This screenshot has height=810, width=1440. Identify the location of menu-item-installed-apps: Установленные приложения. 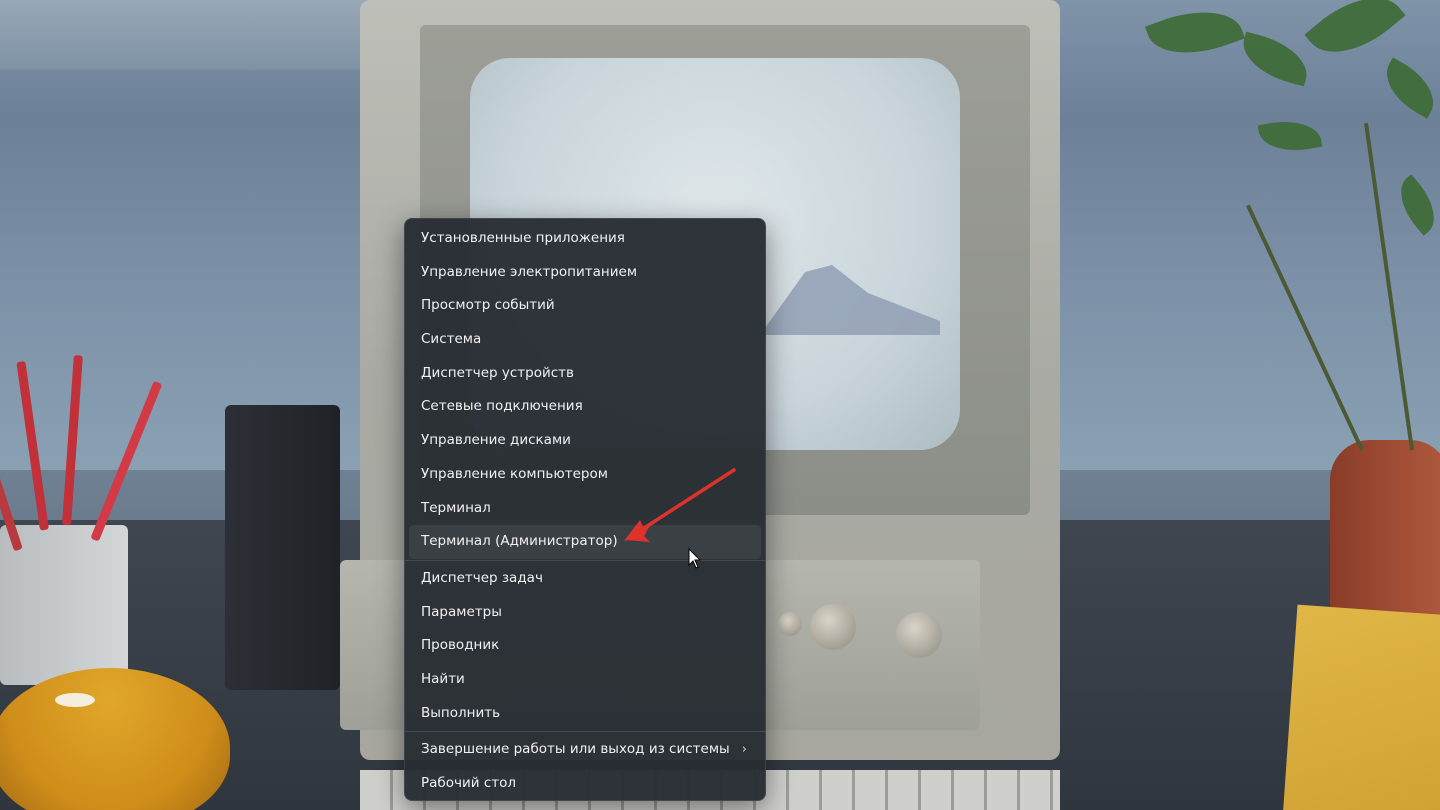
(585, 239).